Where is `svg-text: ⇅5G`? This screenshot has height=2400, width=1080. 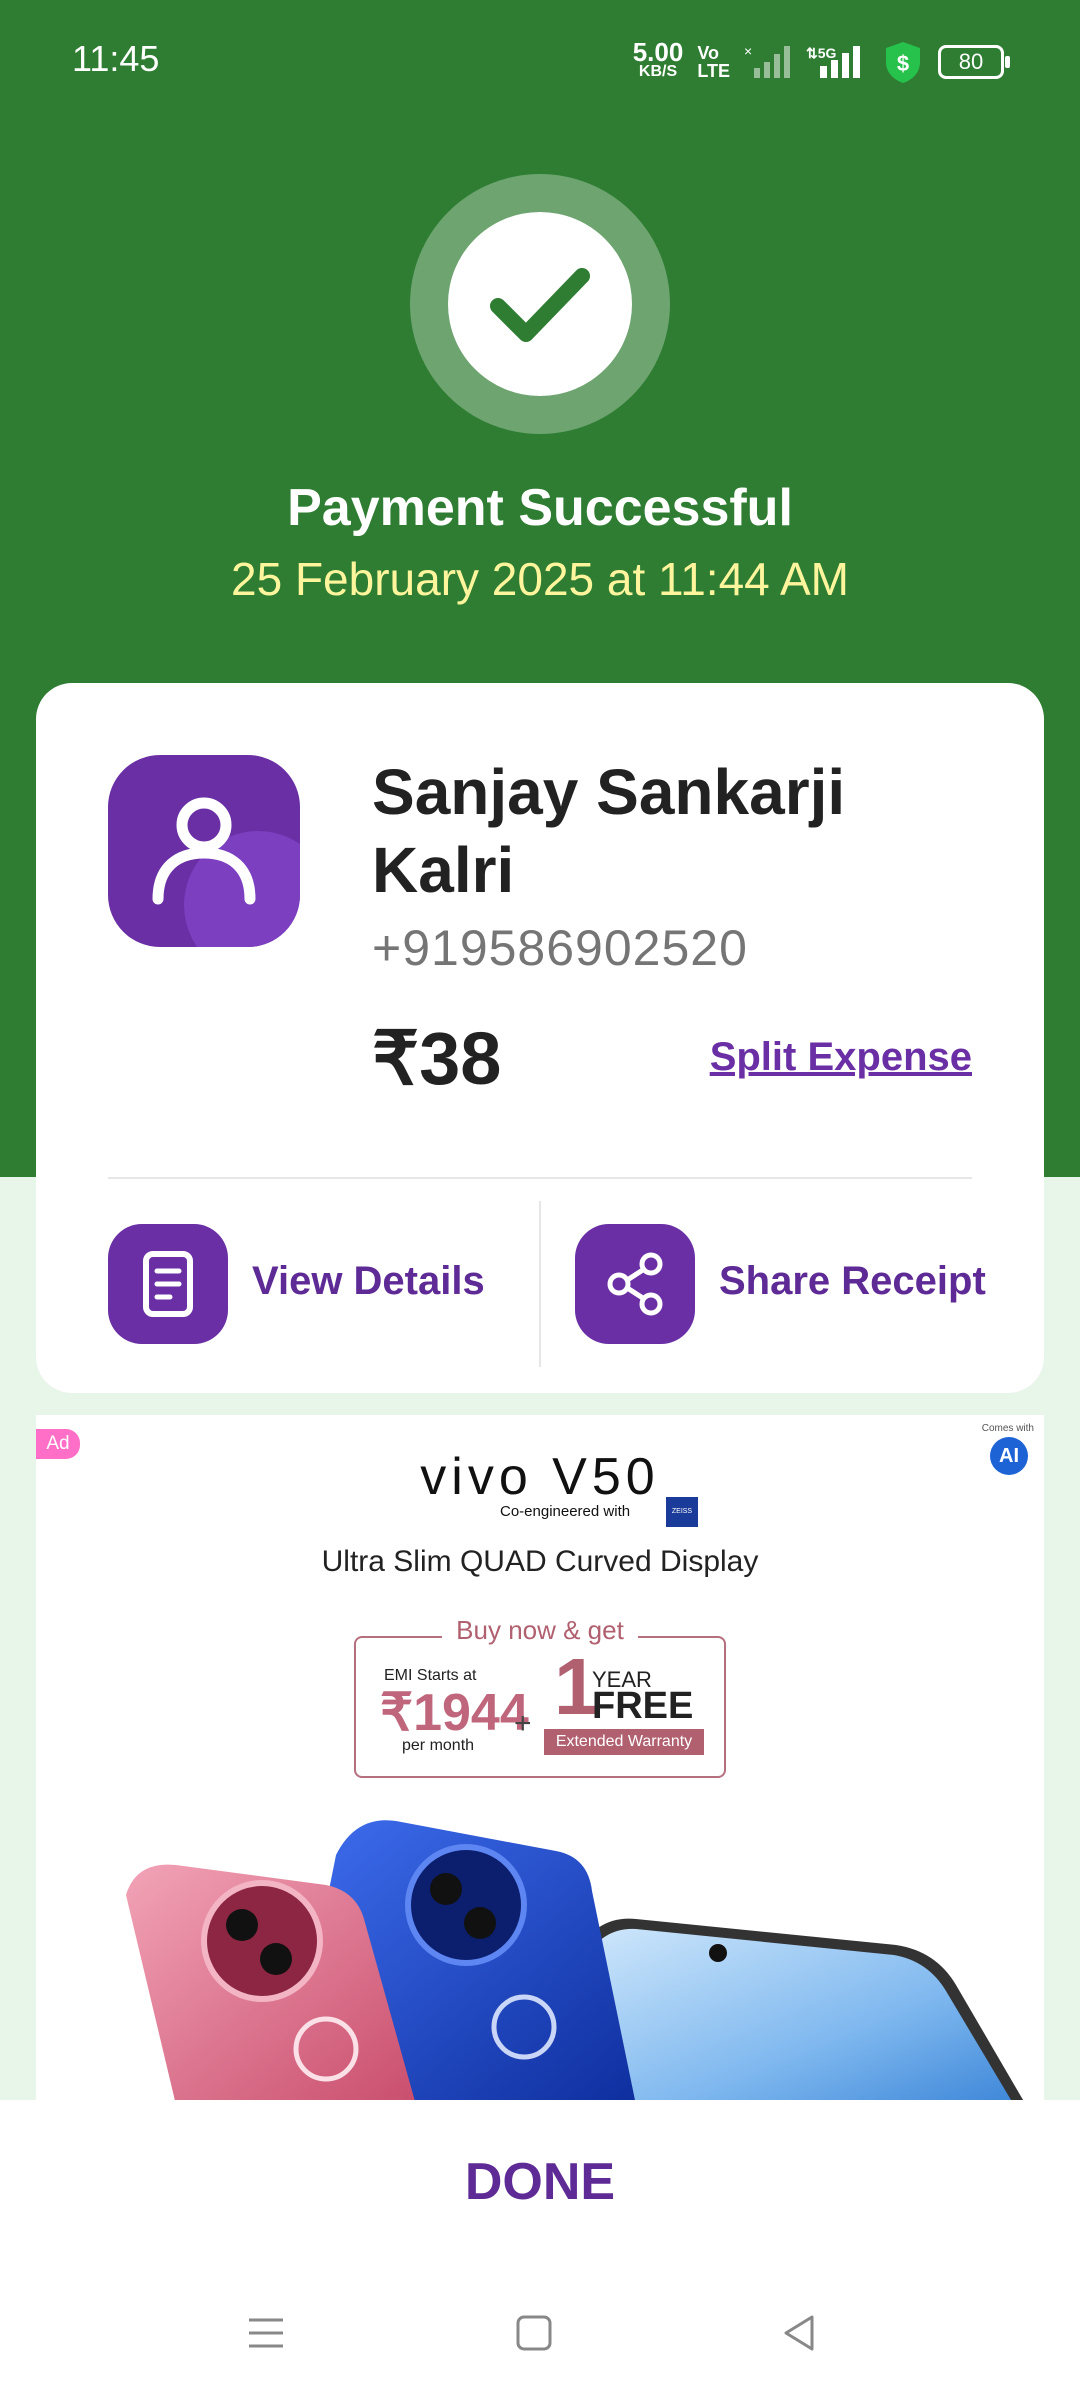 svg-text: ⇅5G is located at coordinates (821, 53).